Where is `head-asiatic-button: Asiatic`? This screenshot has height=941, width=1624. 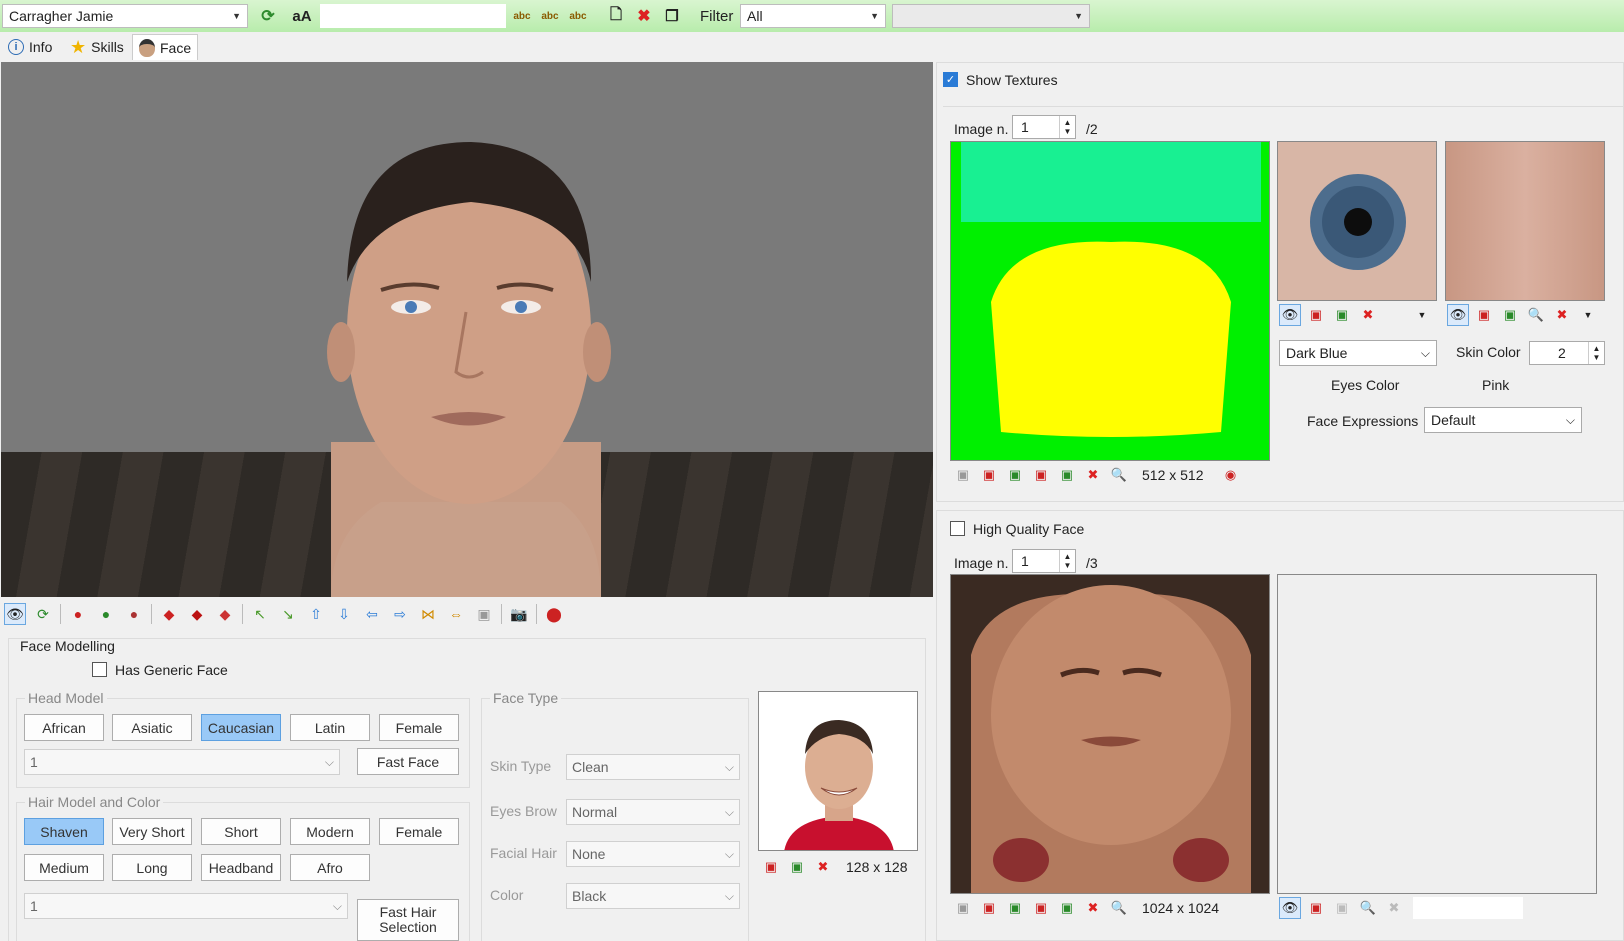 head-asiatic-button: Asiatic is located at coordinates (152, 727).